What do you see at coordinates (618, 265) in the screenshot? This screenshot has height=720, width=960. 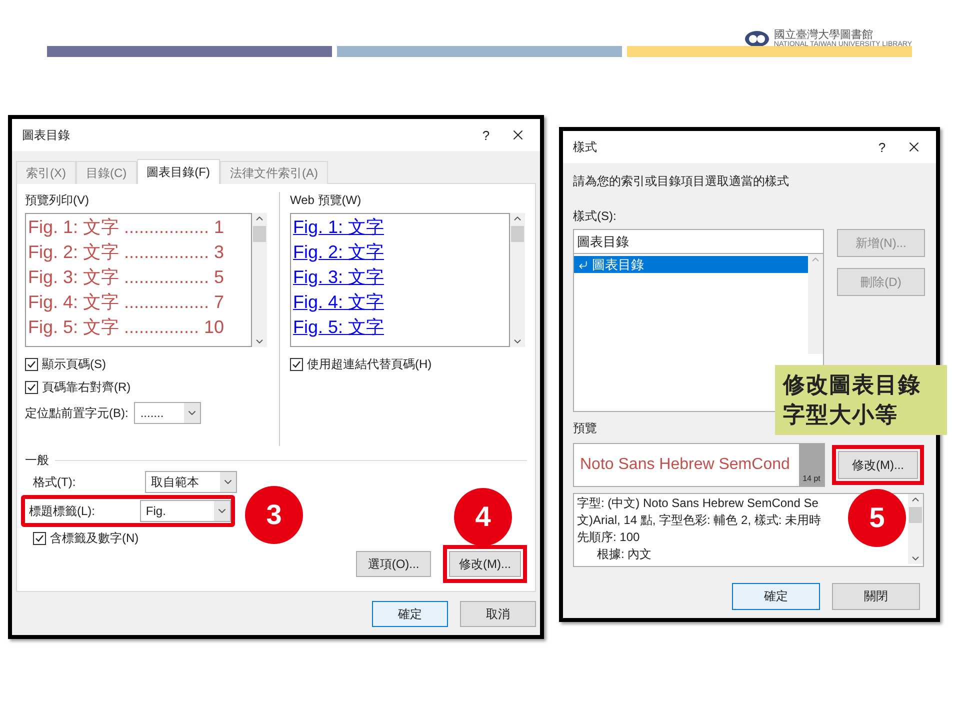 I see `style-name: 圖表目錄` at bounding box center [618, 265].